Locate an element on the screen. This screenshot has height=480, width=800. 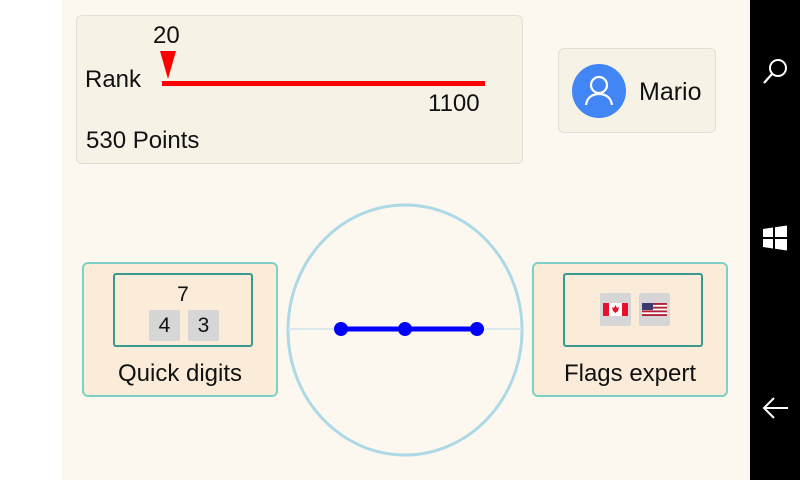
search-icon is located at coordinates (775, 72).